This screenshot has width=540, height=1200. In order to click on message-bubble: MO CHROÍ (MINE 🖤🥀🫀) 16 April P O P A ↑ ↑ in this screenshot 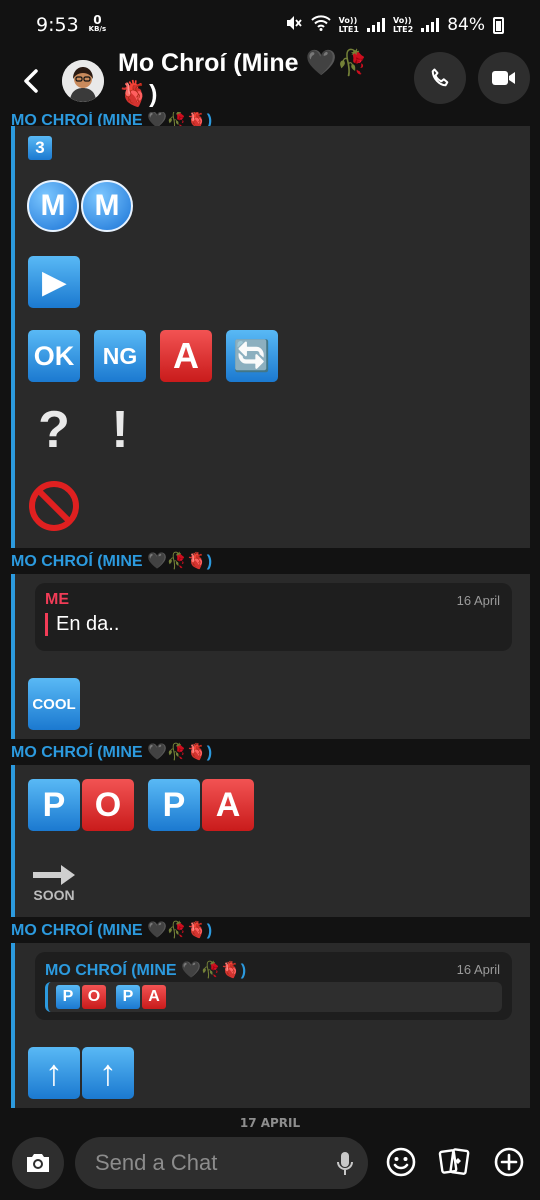, I will do `click(270, 1025)`.